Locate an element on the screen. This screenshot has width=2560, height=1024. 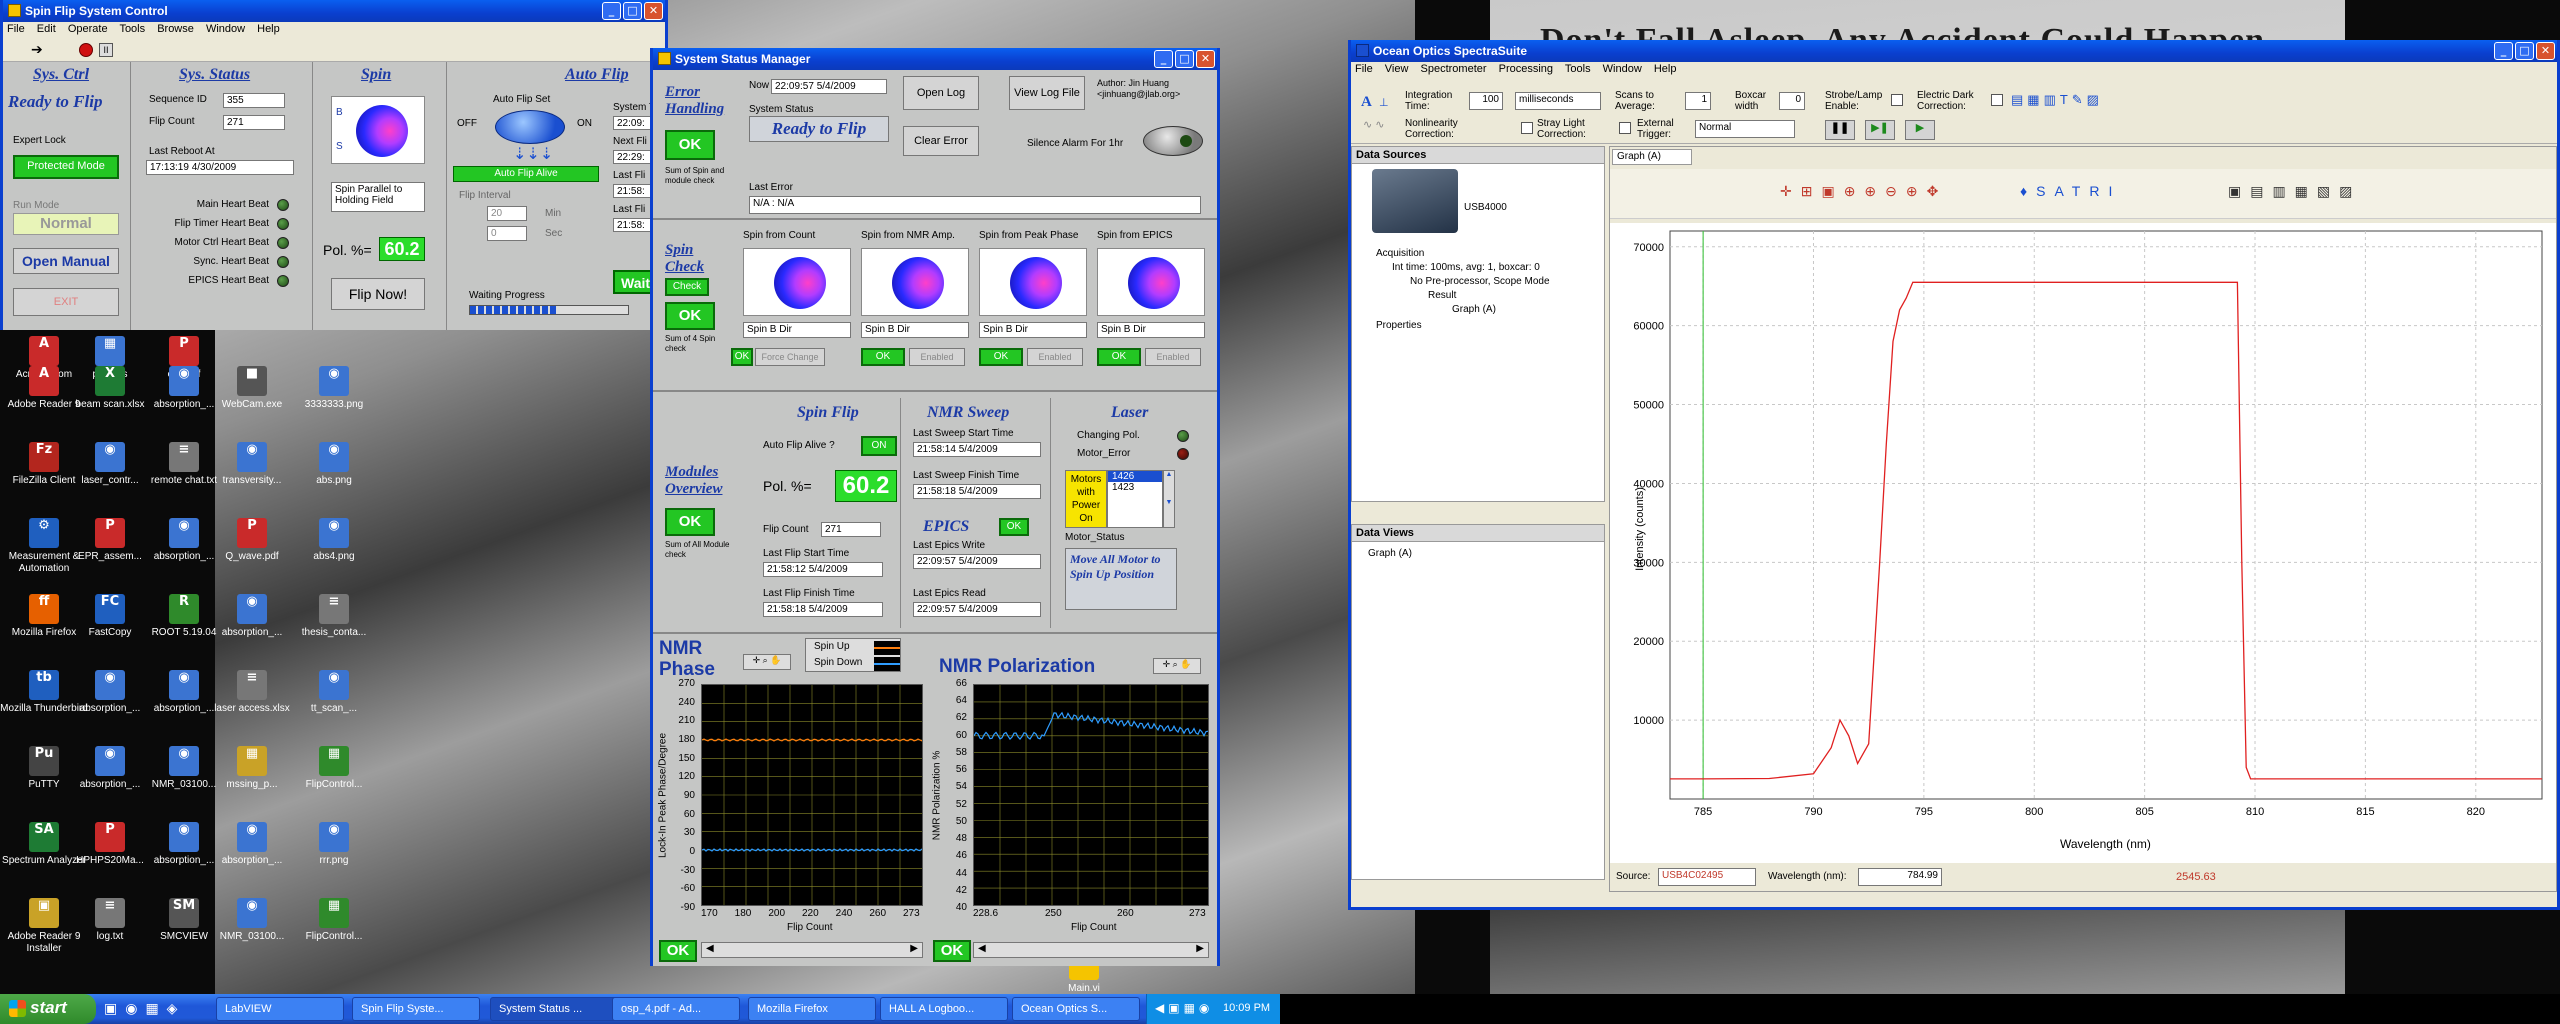
flip-now-button: Flip Now! is located at coordinates (378, 294).